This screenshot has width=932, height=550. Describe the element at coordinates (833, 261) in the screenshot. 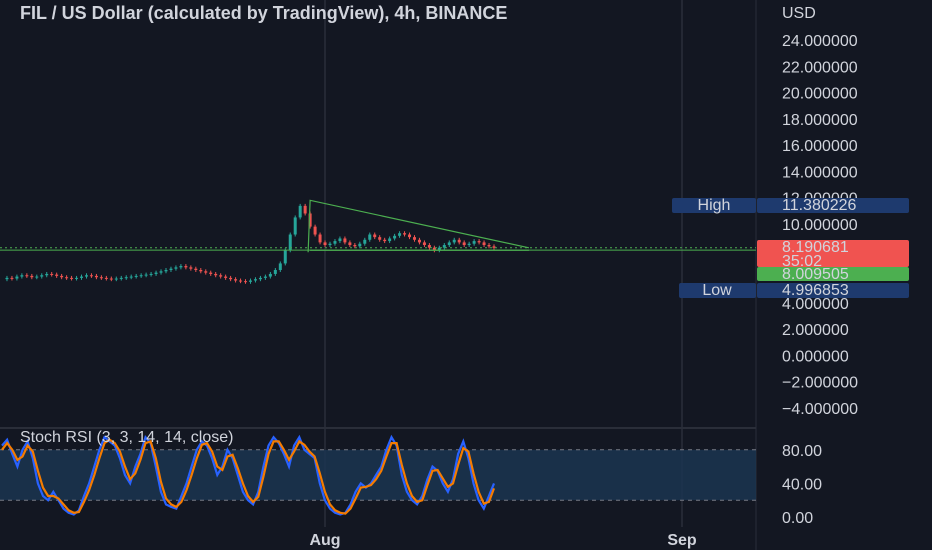

I see `last-price-marker: 8.190681 35:02 8.009505` at that location.